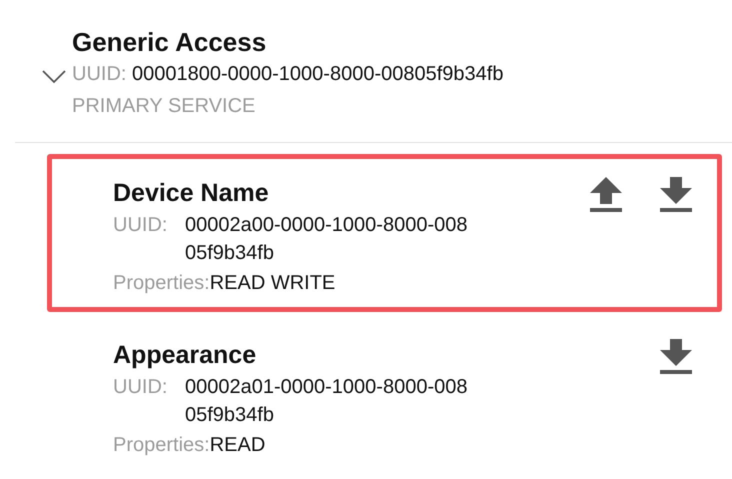 The width and height of the screenshot is (732, 479). I want to click on properties-value: READ WRITE, so click(273, 283).